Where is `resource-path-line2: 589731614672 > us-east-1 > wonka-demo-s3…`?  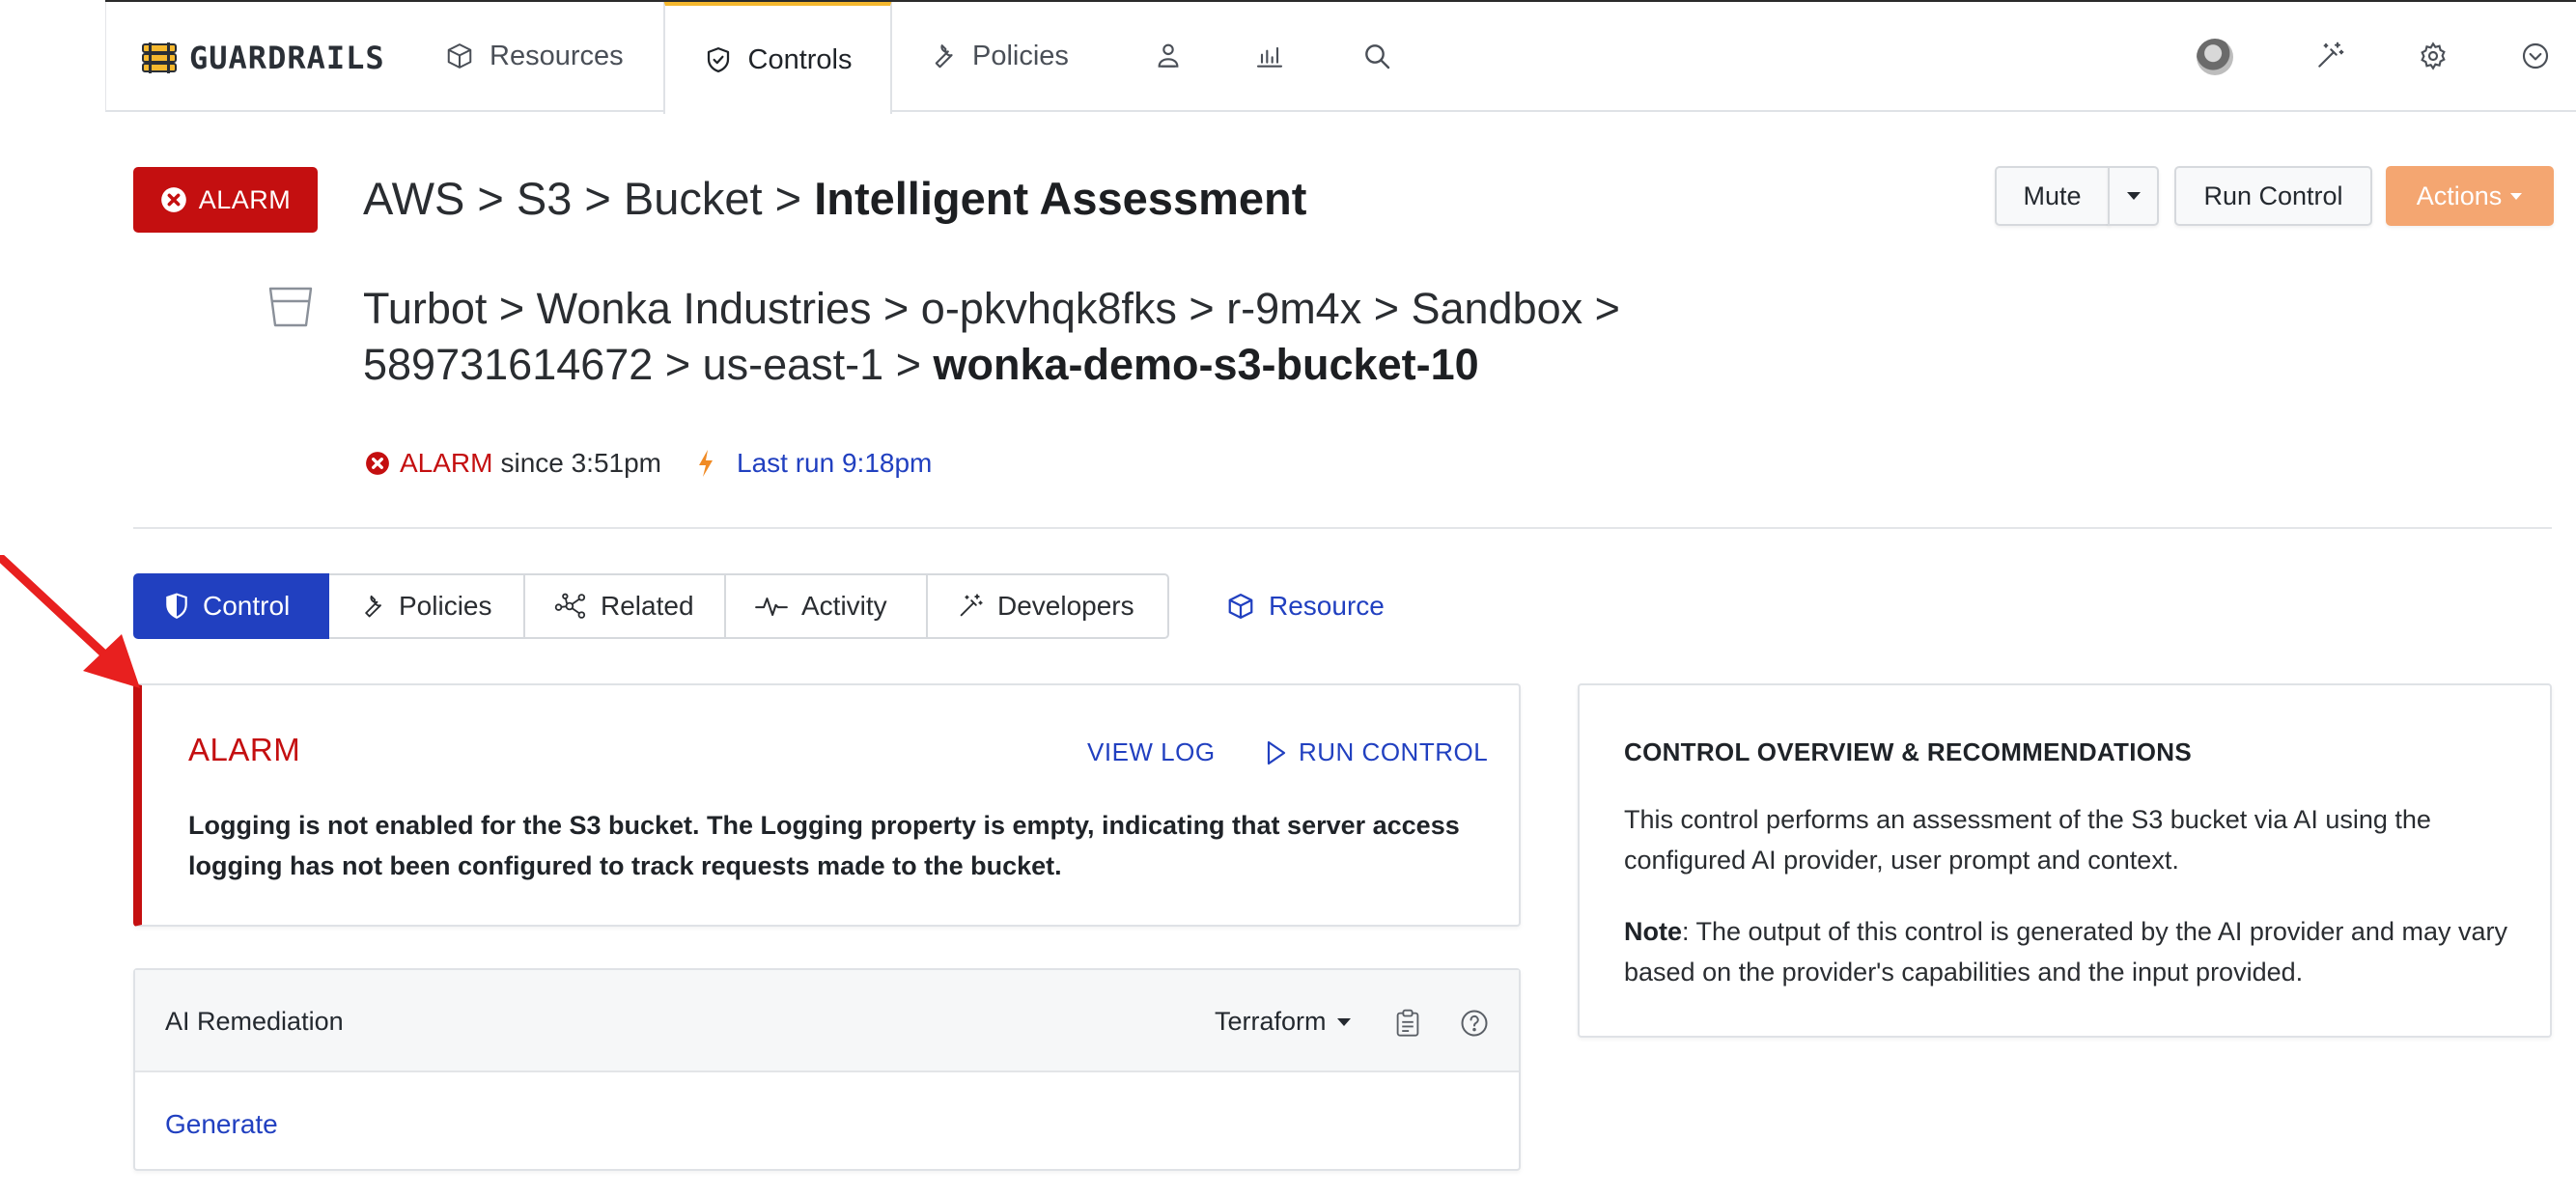
resource-path-line2: 589731614672 > us-east-1 > wonka-demo-s3… is located at coordinates (921, 365).